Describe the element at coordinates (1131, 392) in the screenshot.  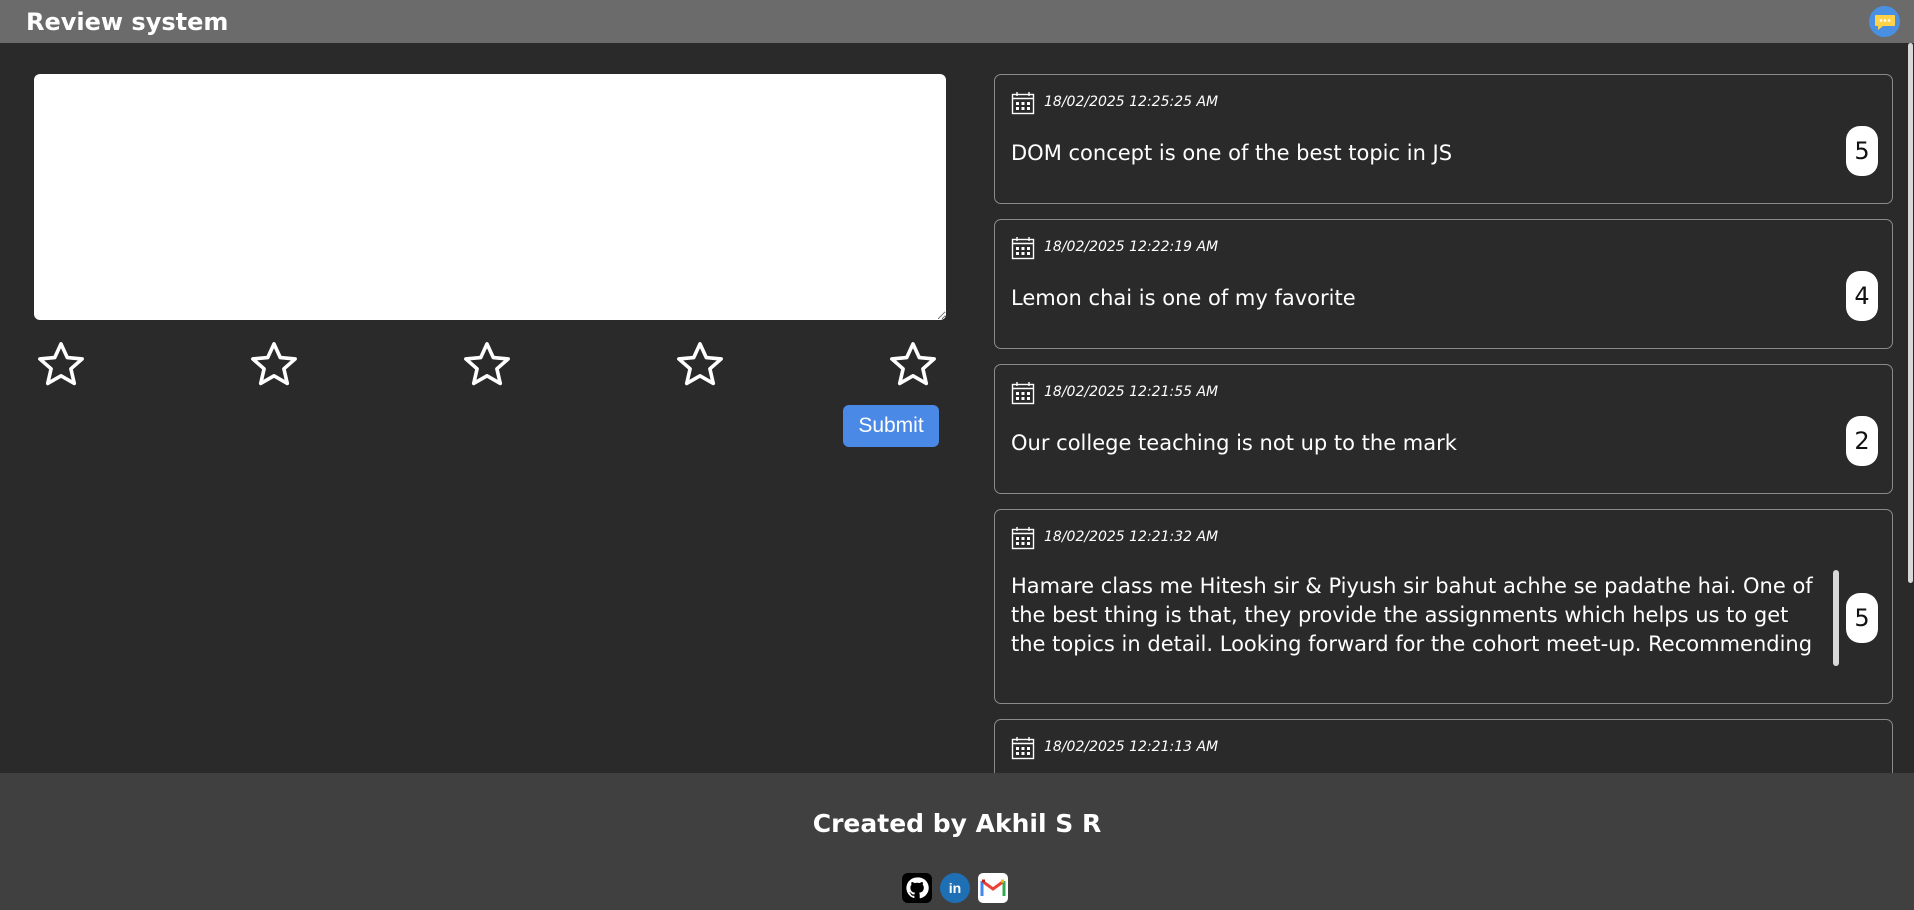
I see `review-date: 18/02/2025 12:21:55 AM` at that location.